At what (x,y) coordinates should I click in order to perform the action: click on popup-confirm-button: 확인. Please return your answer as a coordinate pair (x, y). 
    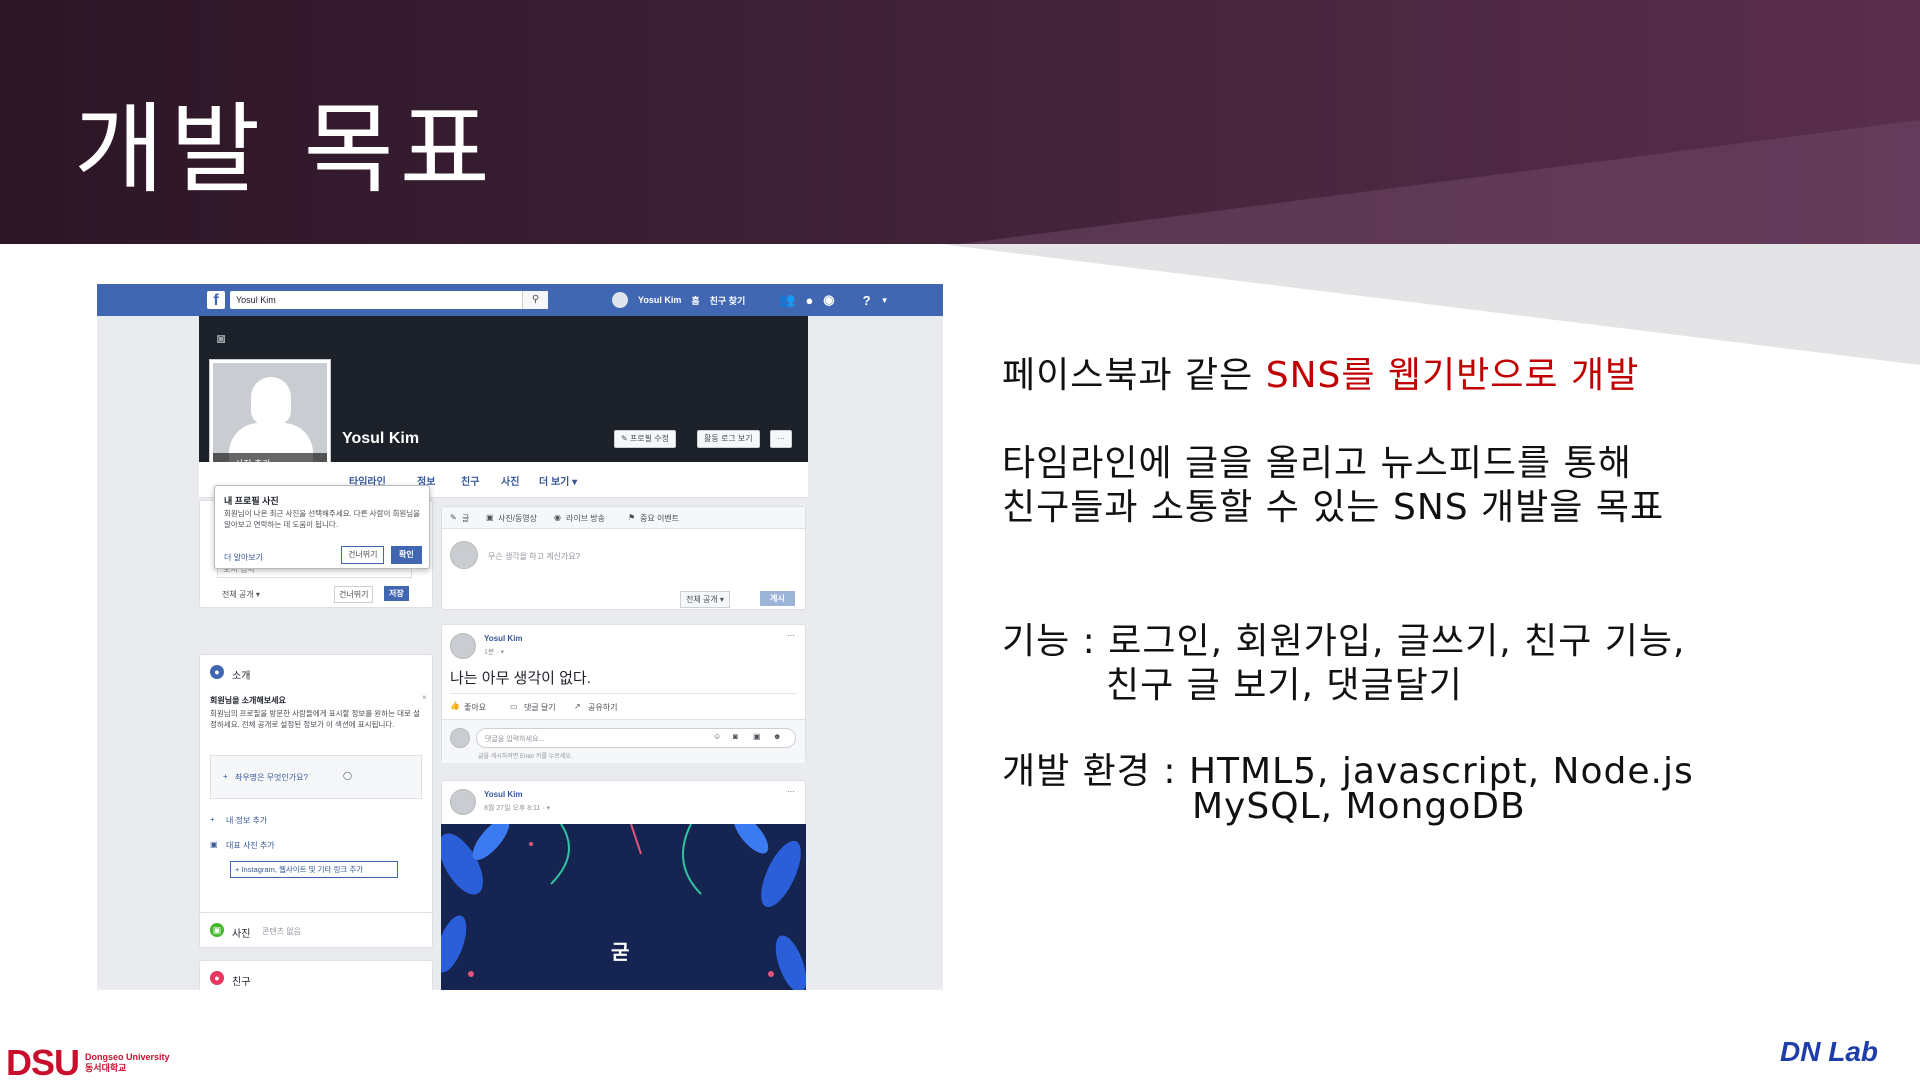
    Looking at the image, I should click on (406, 555).